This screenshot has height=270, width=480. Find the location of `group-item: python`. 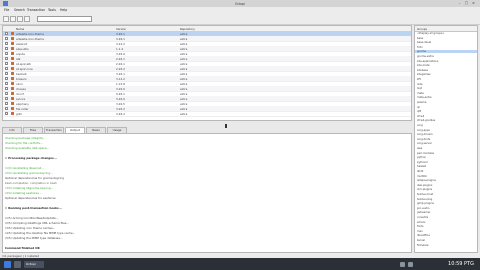

group-item: python is located at coordinates (421, 157).